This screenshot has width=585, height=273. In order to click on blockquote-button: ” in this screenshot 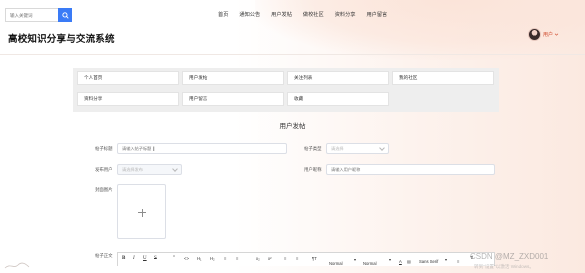, I will do `click(174, 258)`.